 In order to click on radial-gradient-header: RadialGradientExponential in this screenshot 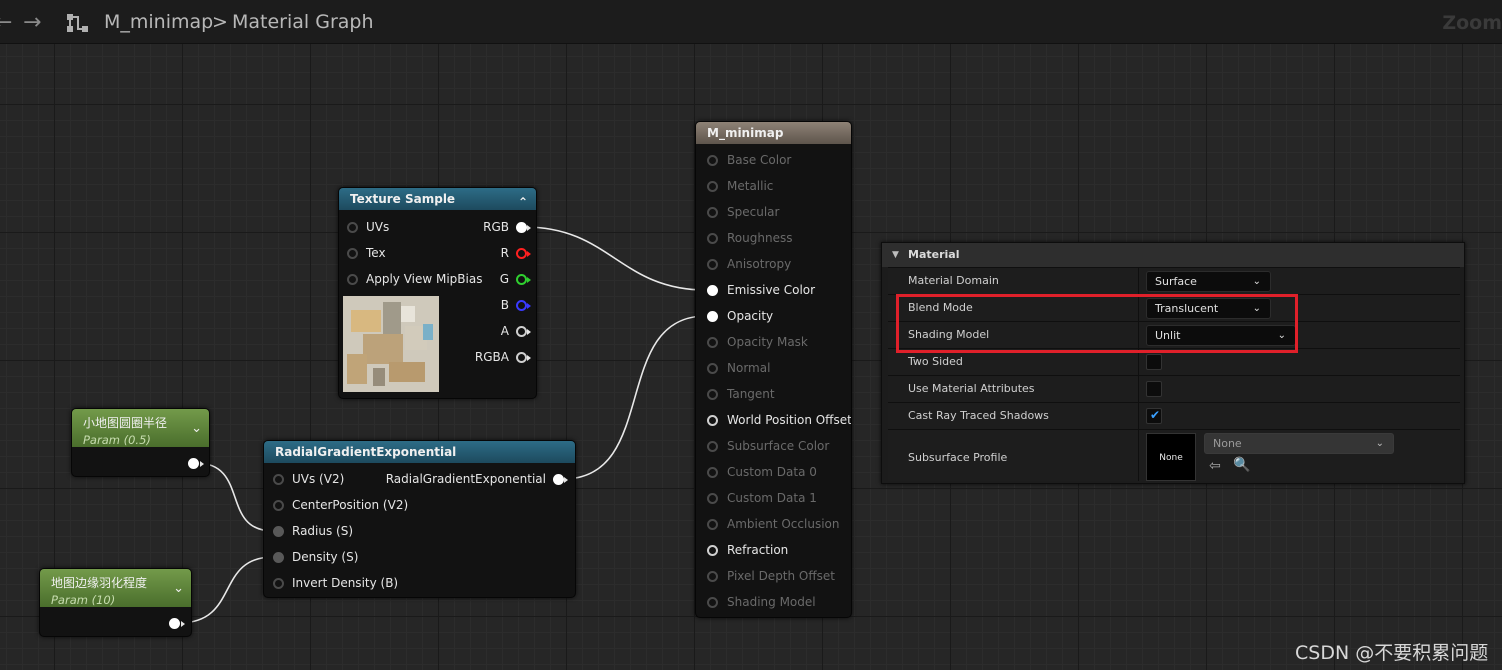, I will do `click(419, 452)`.